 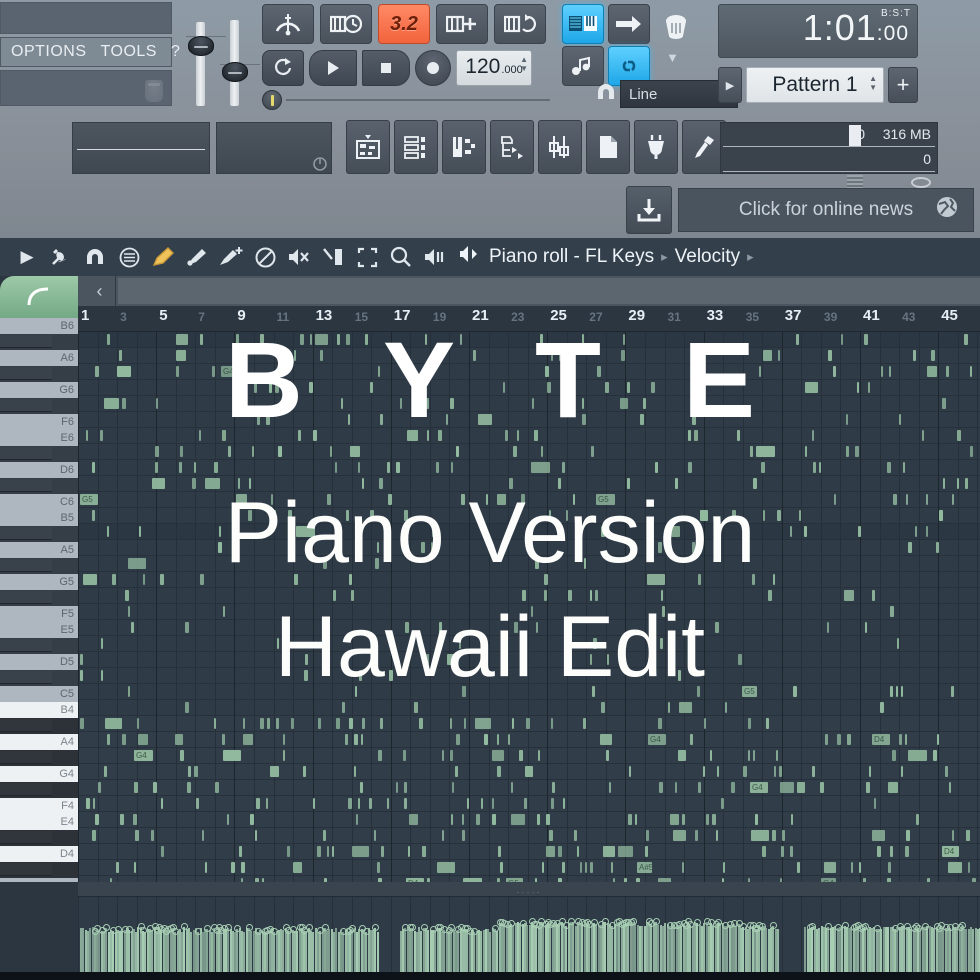 What do you see at coordinates (707, 257) in the screenshot?
I see `breadcrumb-section: Velocity` at bounding box center [707, 257].